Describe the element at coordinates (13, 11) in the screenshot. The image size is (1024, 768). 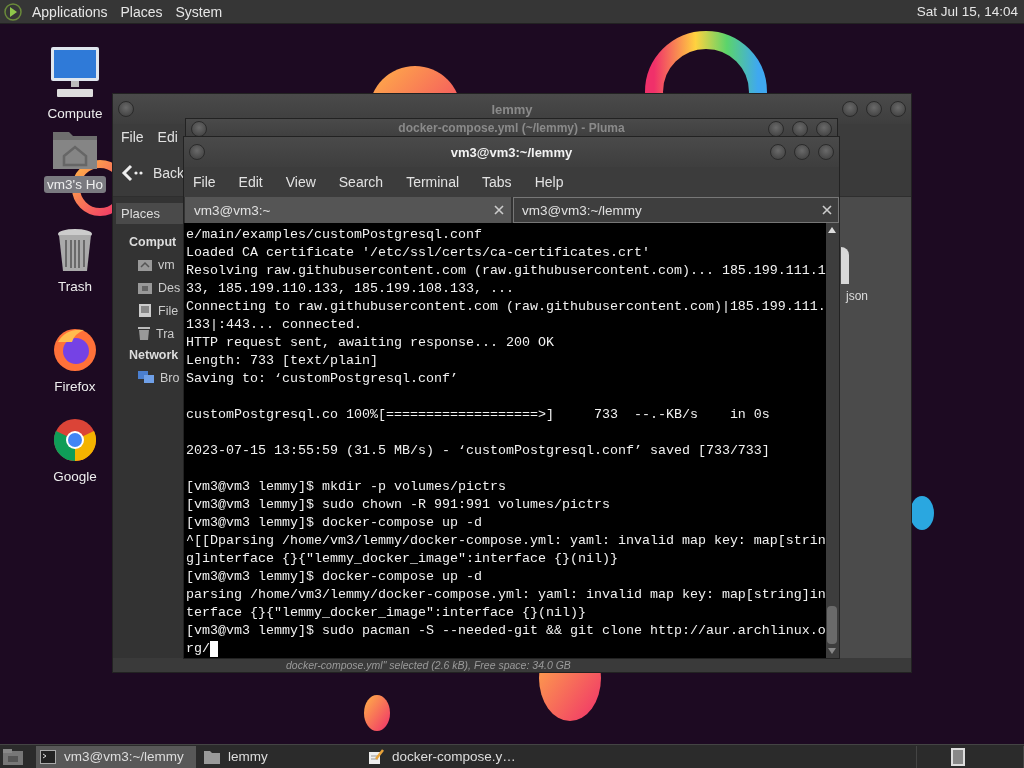
I see `logo-icon` at that location.